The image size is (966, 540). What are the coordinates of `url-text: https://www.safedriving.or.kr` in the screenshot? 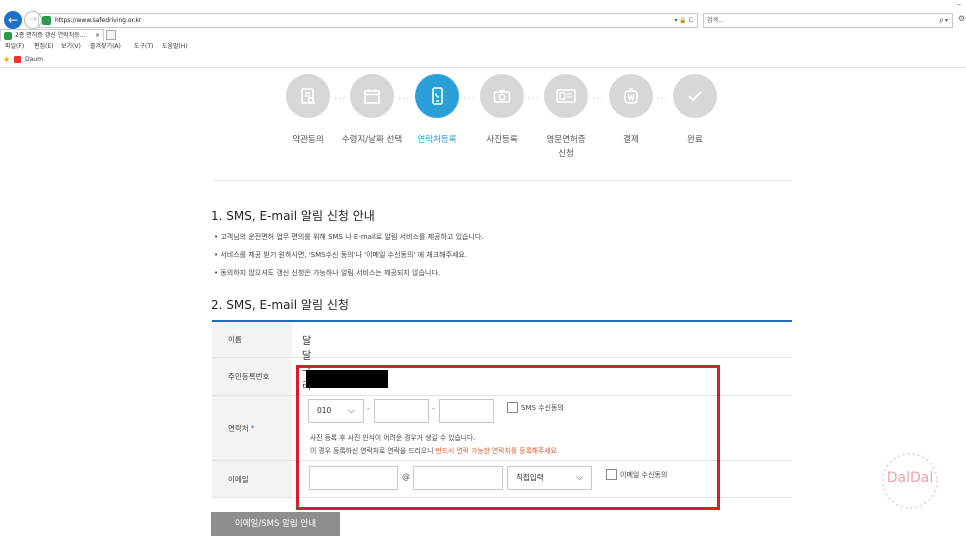 It's located at (98, 20).